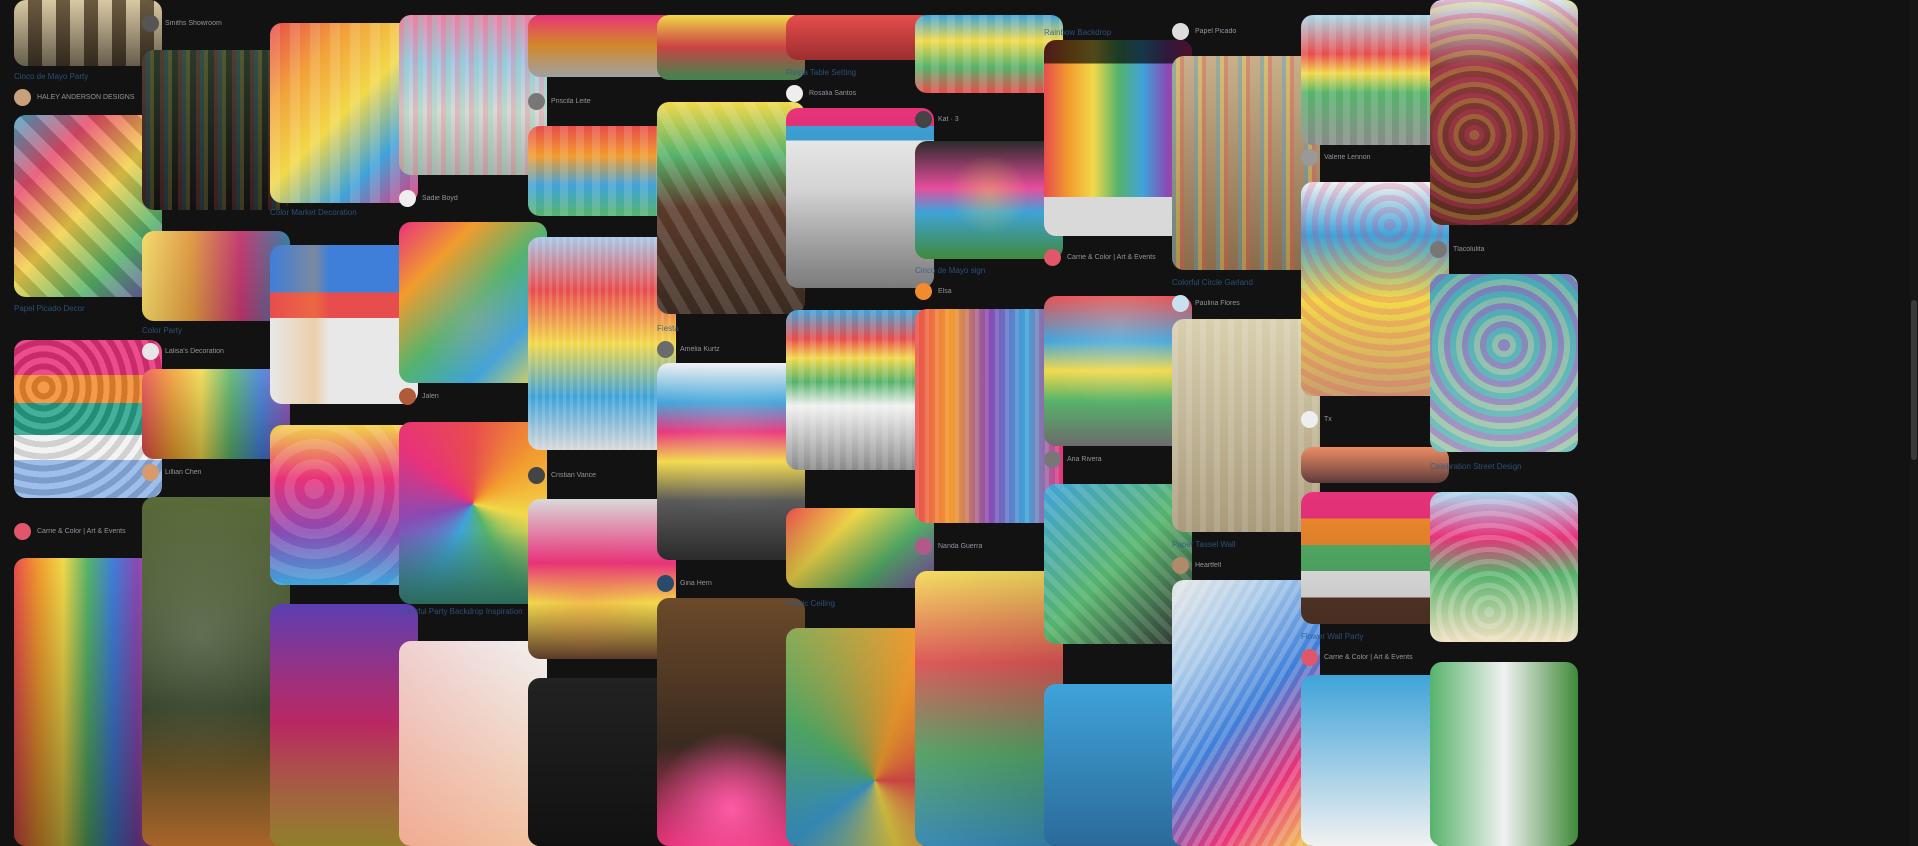 Image resolution: width=1918 pixels, height=846 pixels. What do you see at coordinates (1246, 565) in the screenshot?
I see `pin-author: Heartfelt` at bounding box center [1246, 565].